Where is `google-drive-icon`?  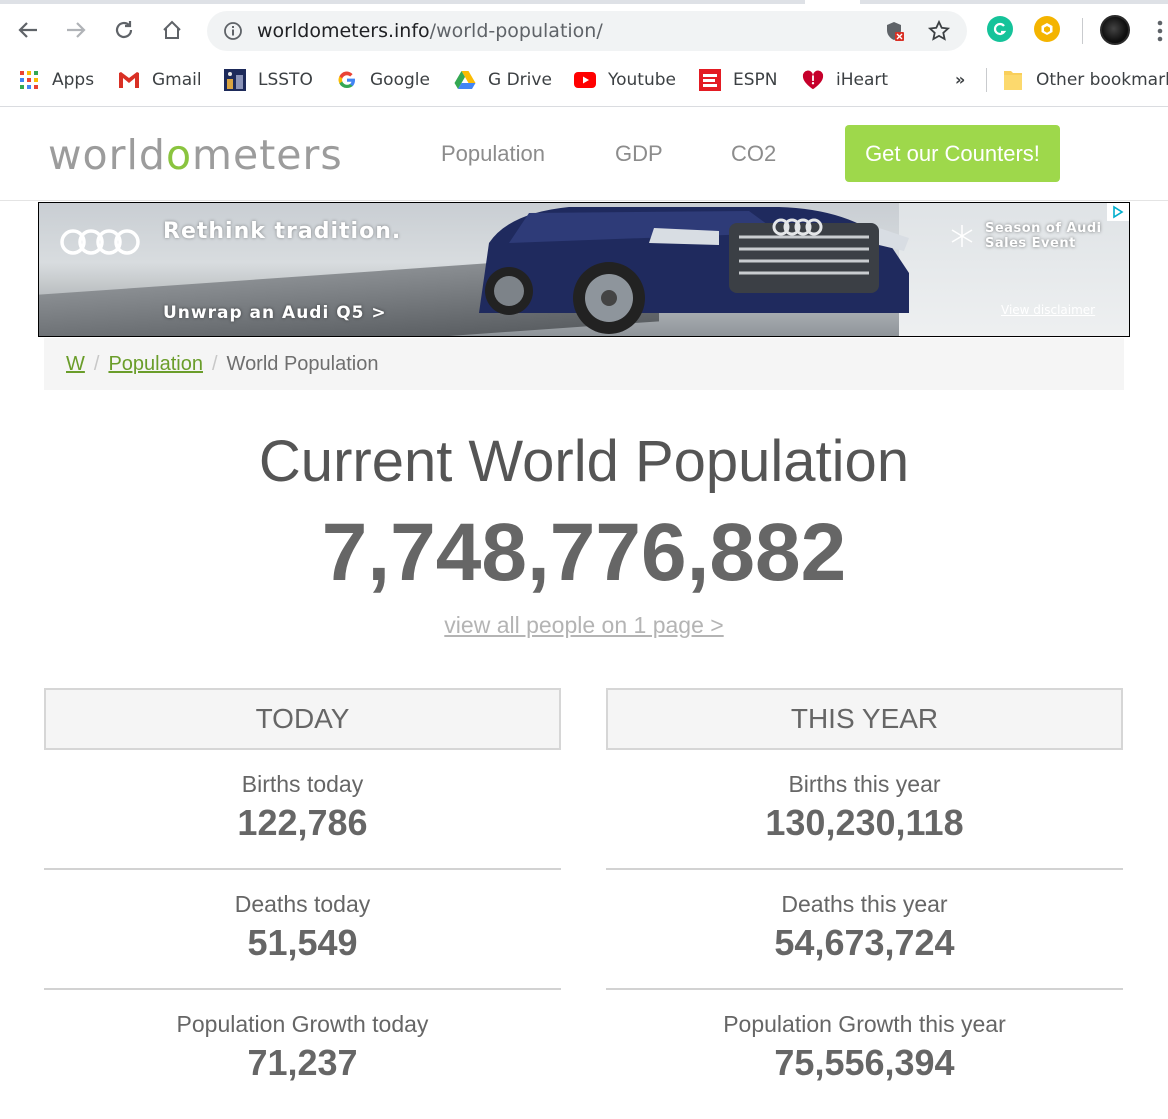 google-drive-icon is located at coordinates (465, 80).